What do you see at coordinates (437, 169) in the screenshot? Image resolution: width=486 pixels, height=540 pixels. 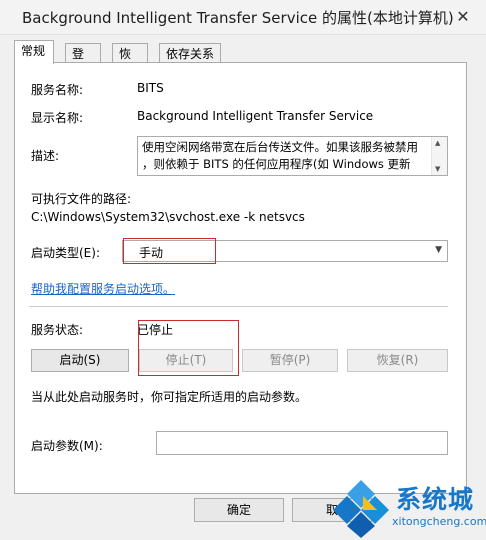 I see `scroll-down-icon: ▼` at bounding box center [437, 169].